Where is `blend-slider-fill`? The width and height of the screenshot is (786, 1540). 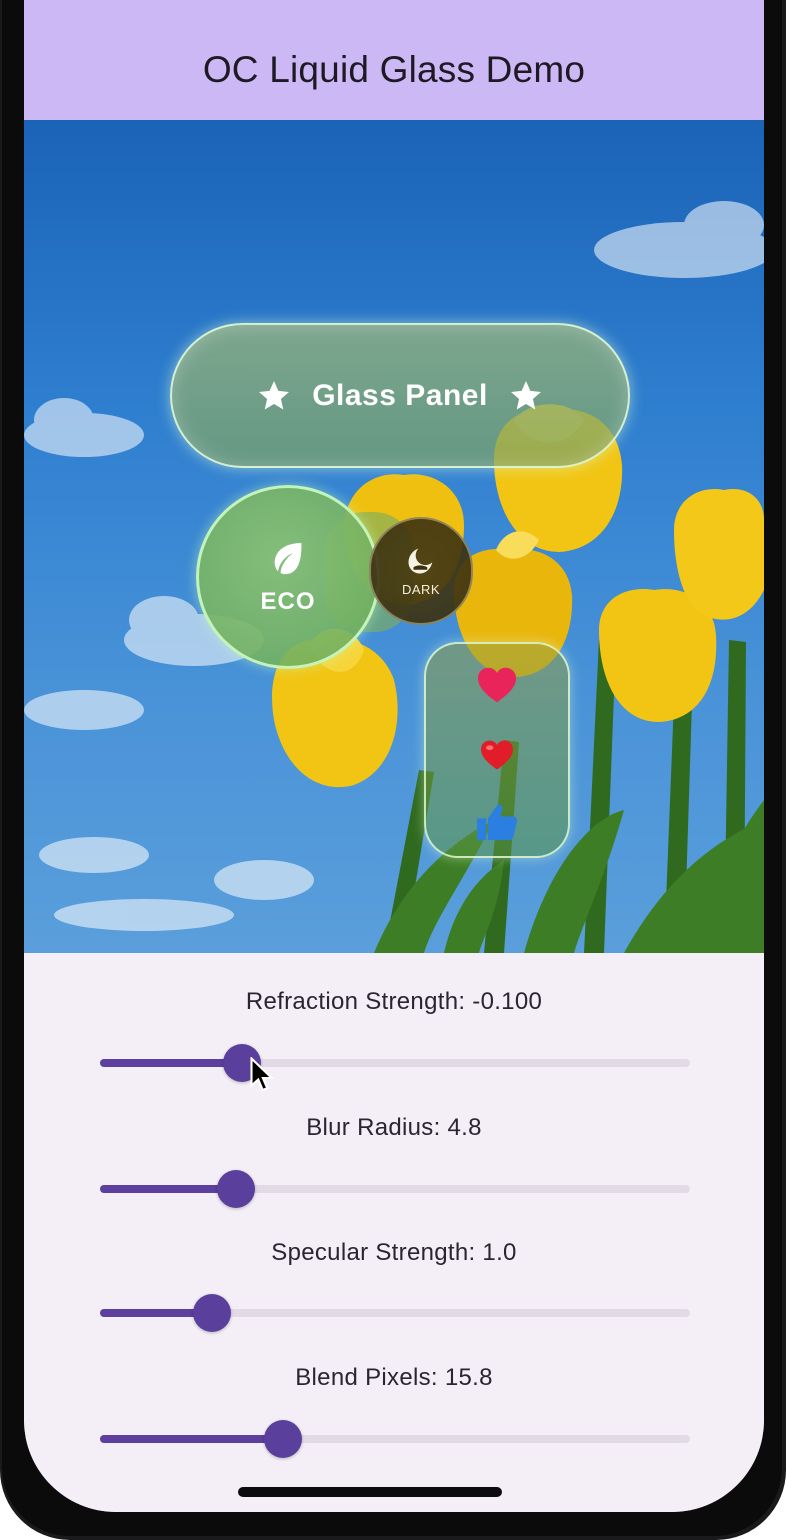 blend-slider-fill is located at coordinates (191, 1439).